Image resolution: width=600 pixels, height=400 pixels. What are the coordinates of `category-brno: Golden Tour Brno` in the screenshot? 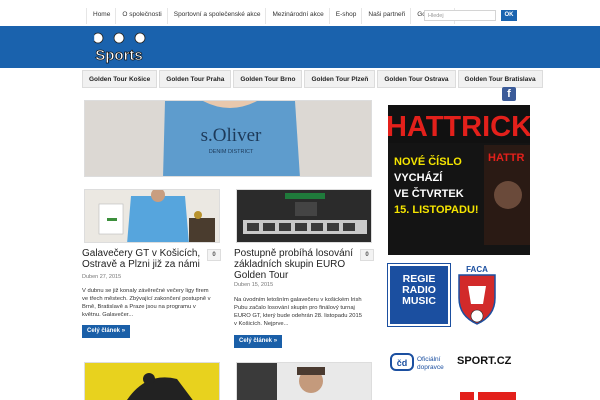 It's located at (268, 79).